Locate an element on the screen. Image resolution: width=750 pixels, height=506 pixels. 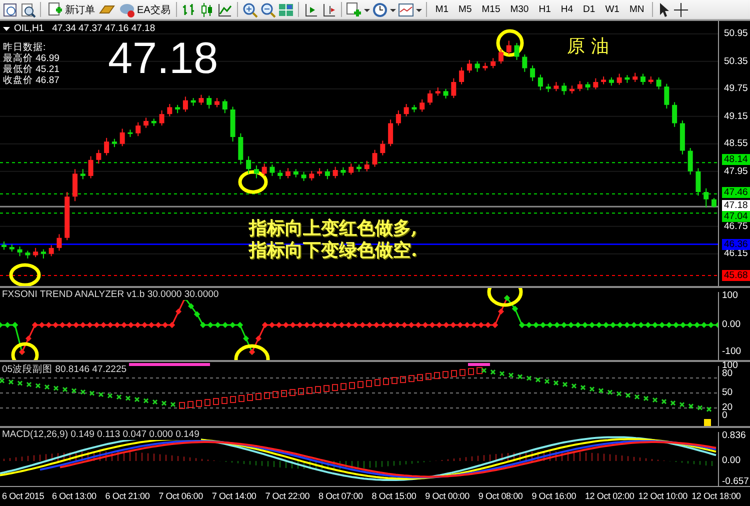
yesterday-title: 昨日数据: is located at coordinates (25, 47).